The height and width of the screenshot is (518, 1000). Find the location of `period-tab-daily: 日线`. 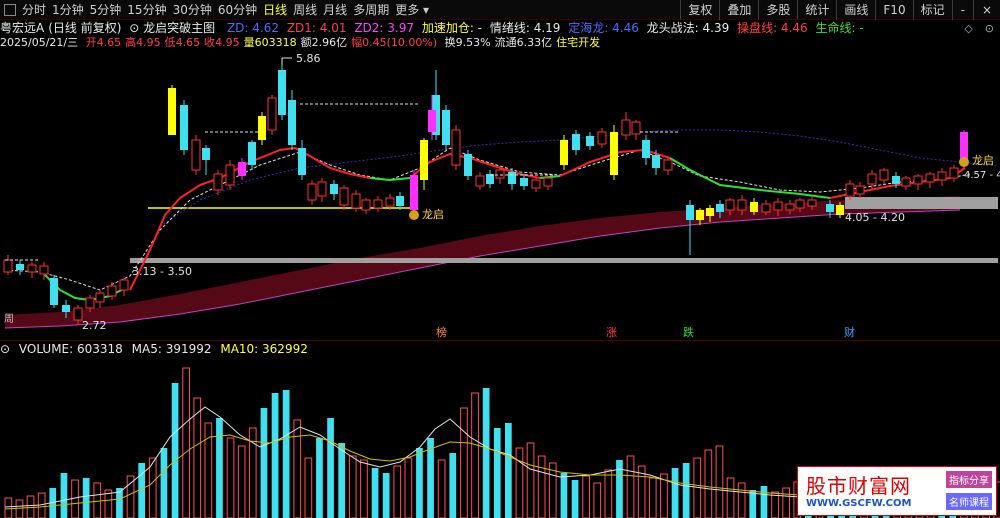

period-tab-daily: 日线 is located at coordinates (275, 10).